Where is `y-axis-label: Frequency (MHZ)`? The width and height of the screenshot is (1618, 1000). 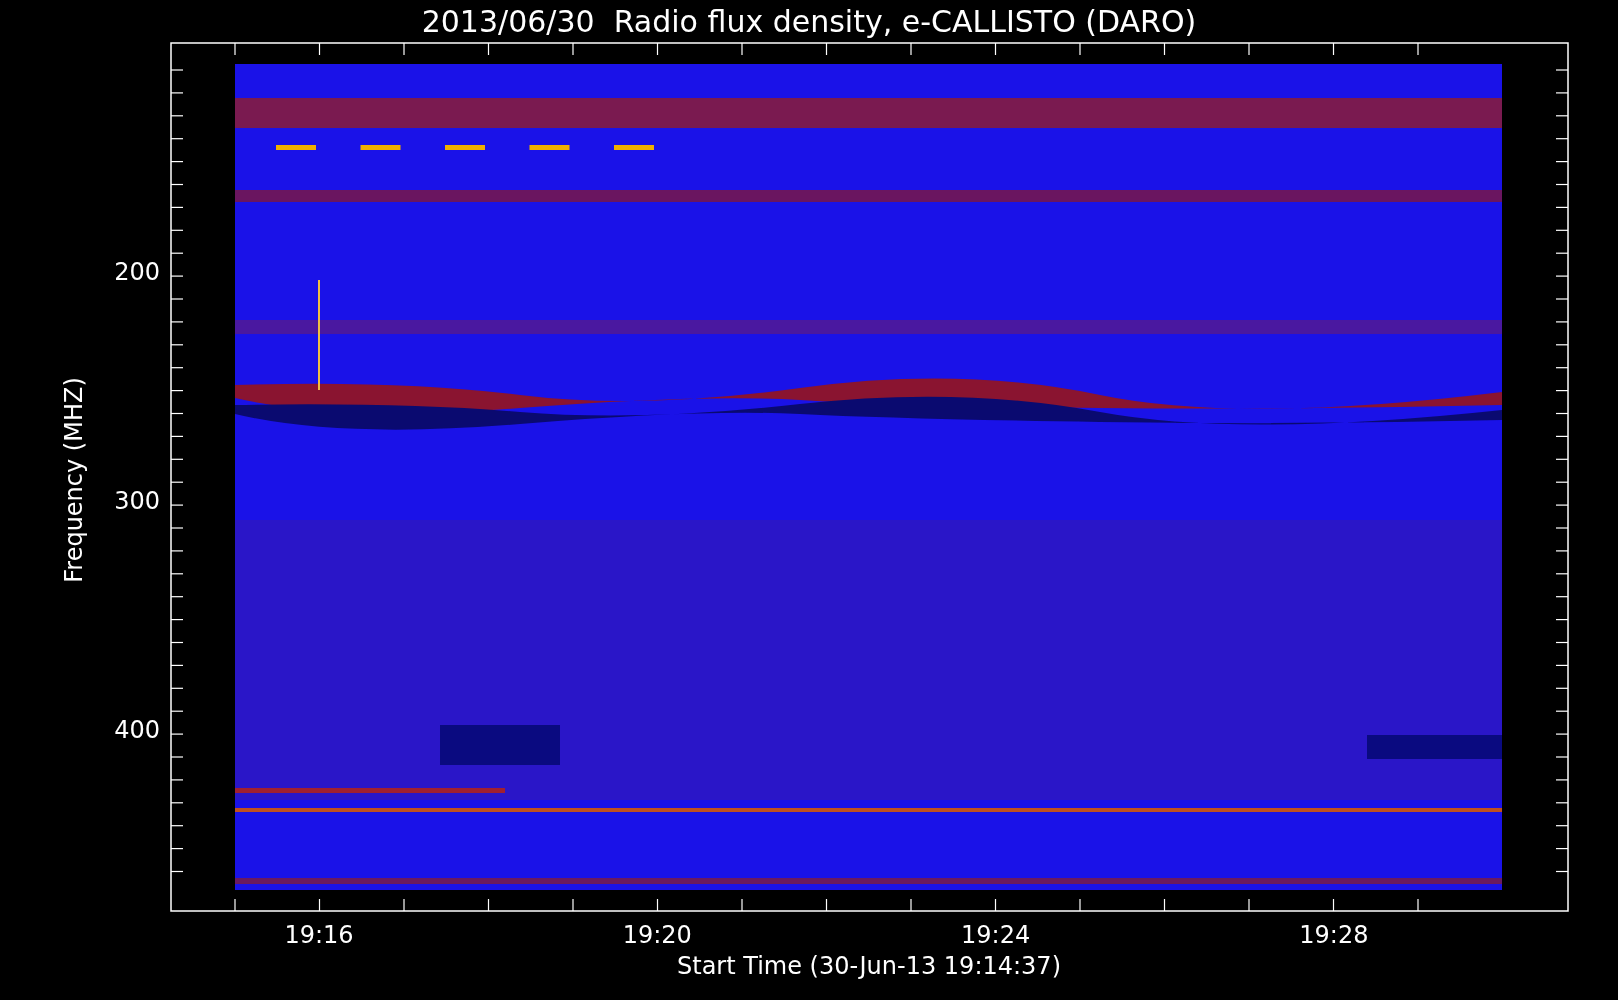 y-axis-label: Frequency (MHZ) is located at coordinates (74, 480).